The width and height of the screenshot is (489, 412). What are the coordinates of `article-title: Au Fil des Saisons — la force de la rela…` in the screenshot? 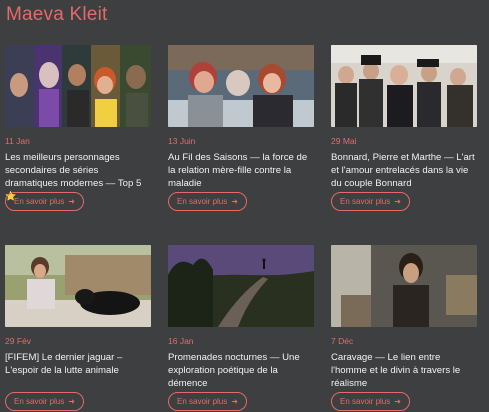 It's located at (241, 171).